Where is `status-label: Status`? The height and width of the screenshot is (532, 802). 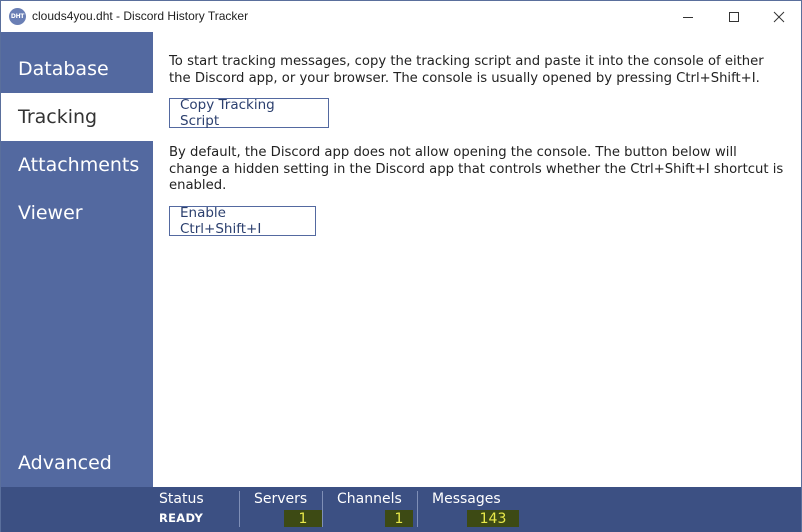 status-label: Status is located at coordinates (181, 499).